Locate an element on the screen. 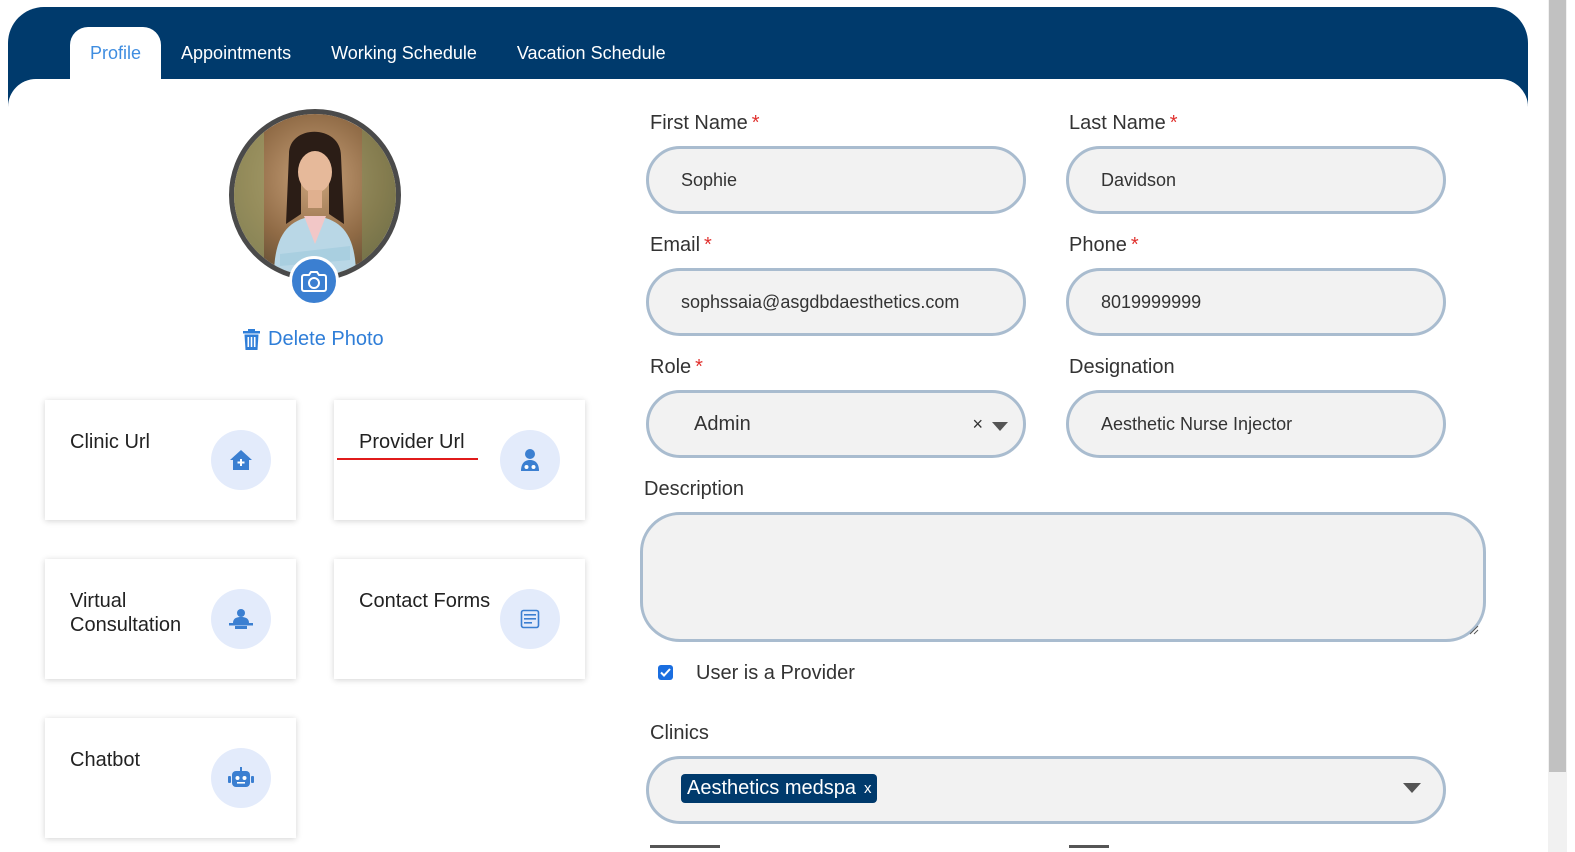 The height and width of the screenshot is (852, 1575). doctor-icon is located at coordinates (530, 460).